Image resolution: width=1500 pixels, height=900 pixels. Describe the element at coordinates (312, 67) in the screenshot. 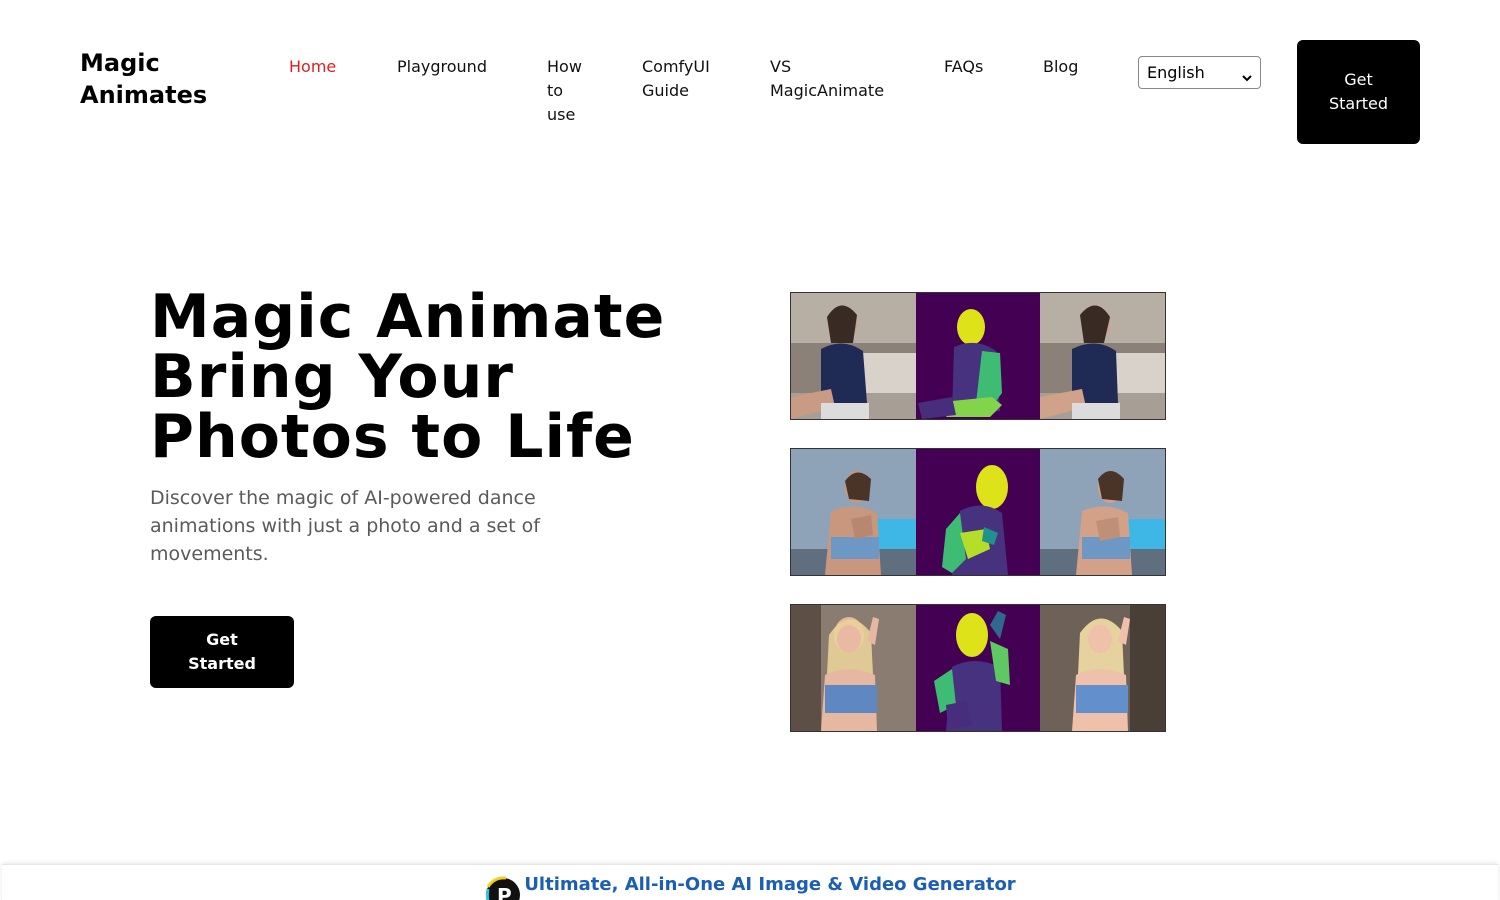

I see `nav-home: Home` at that location.